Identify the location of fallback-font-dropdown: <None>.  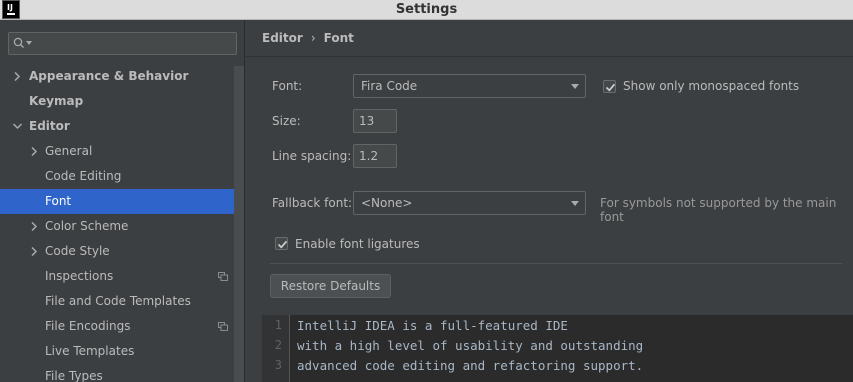
(469, 203).